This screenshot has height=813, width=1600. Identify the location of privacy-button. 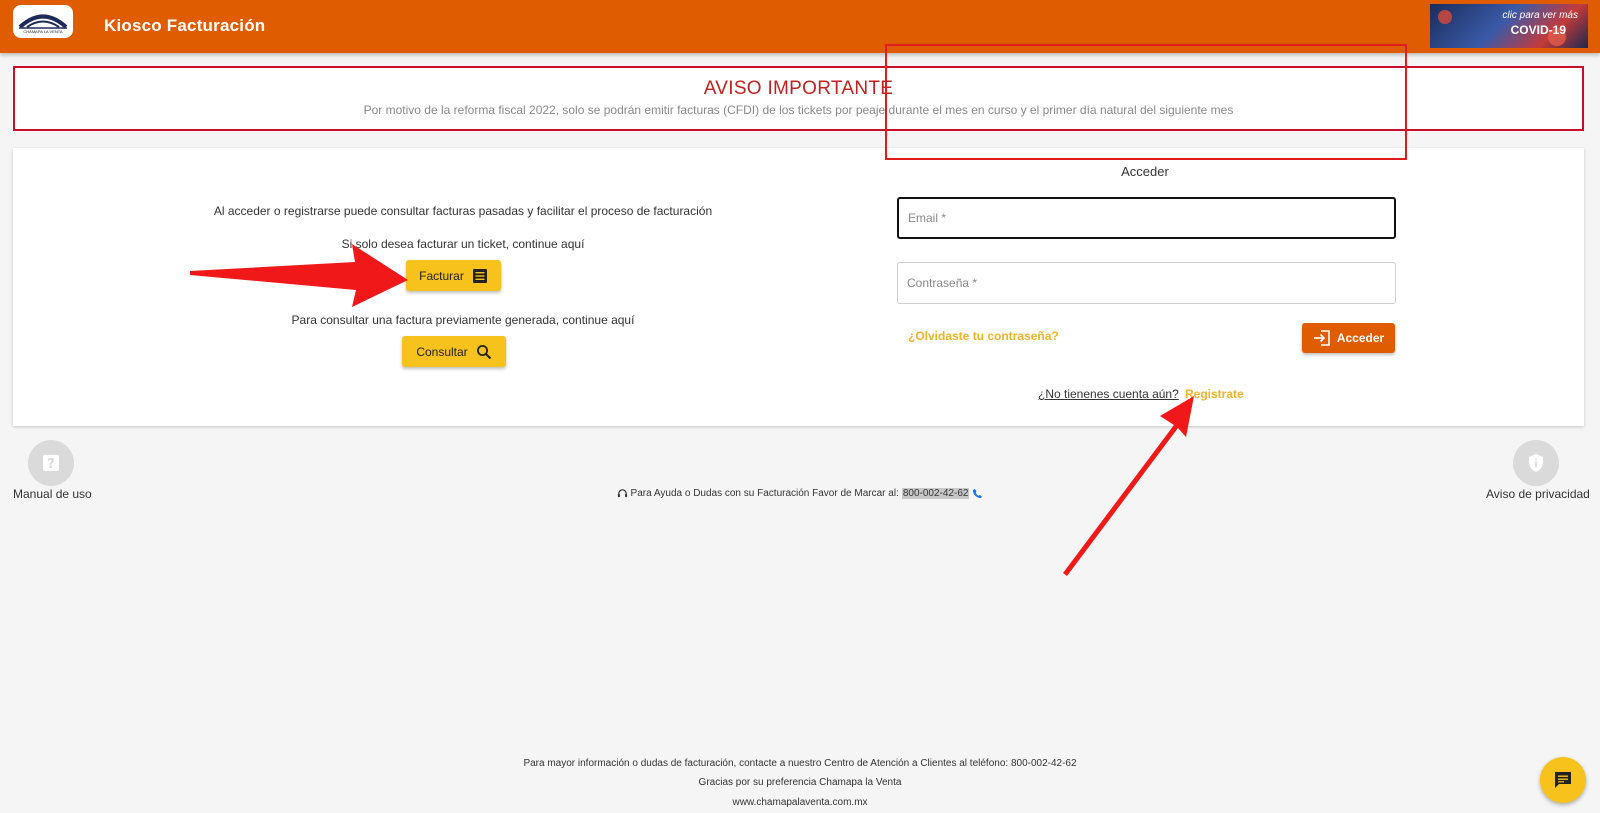
(1536, 463).